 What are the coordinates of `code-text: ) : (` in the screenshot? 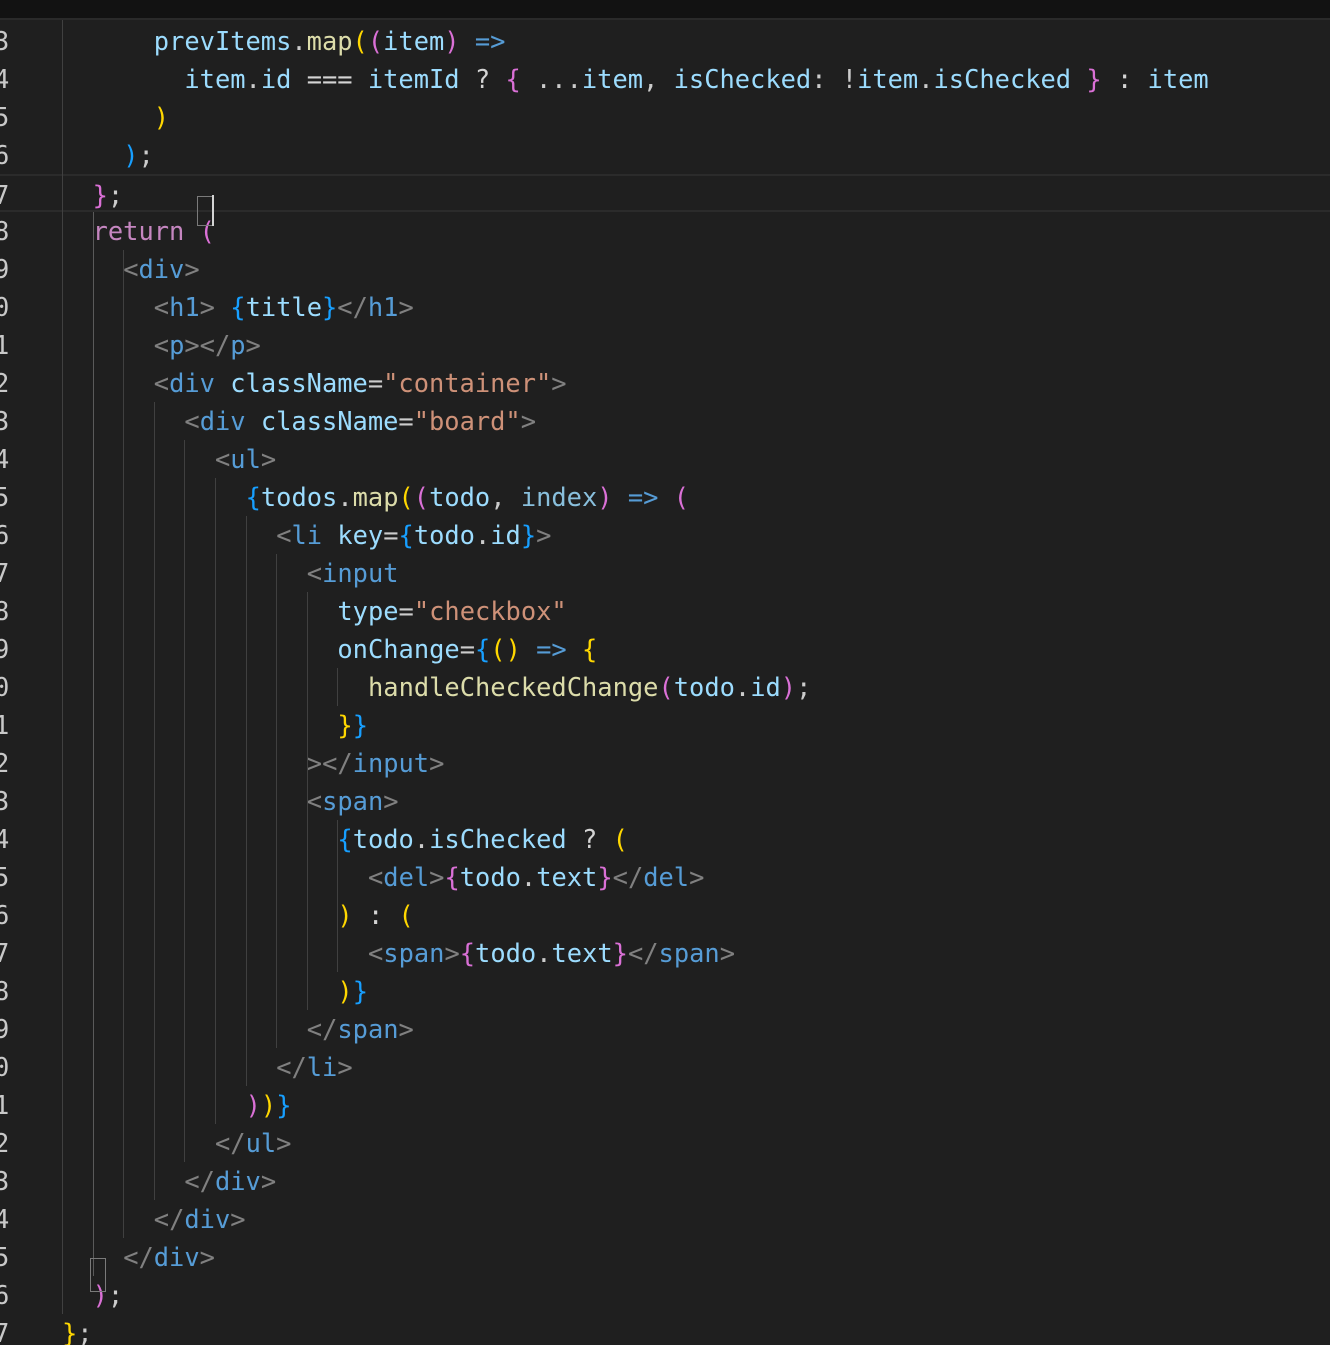 It's located at (375, 915).